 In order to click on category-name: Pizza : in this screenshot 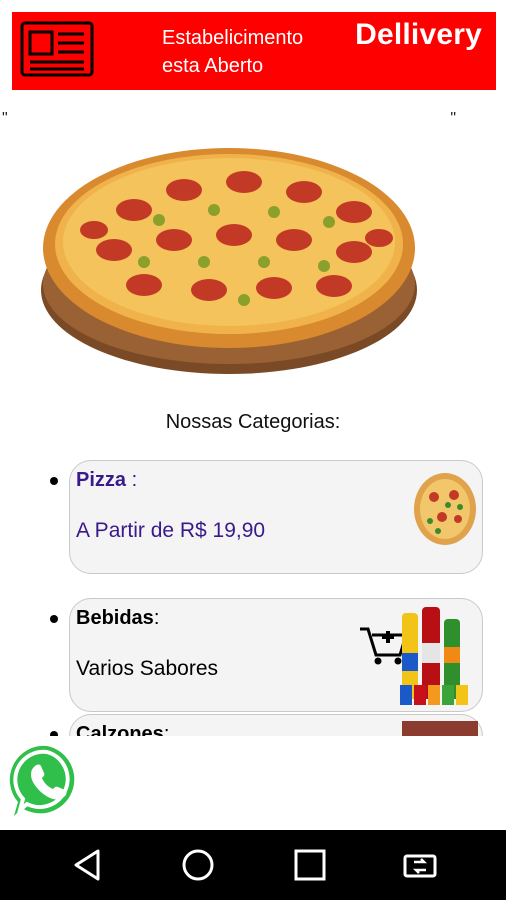, I will do `click(106, 480)`.